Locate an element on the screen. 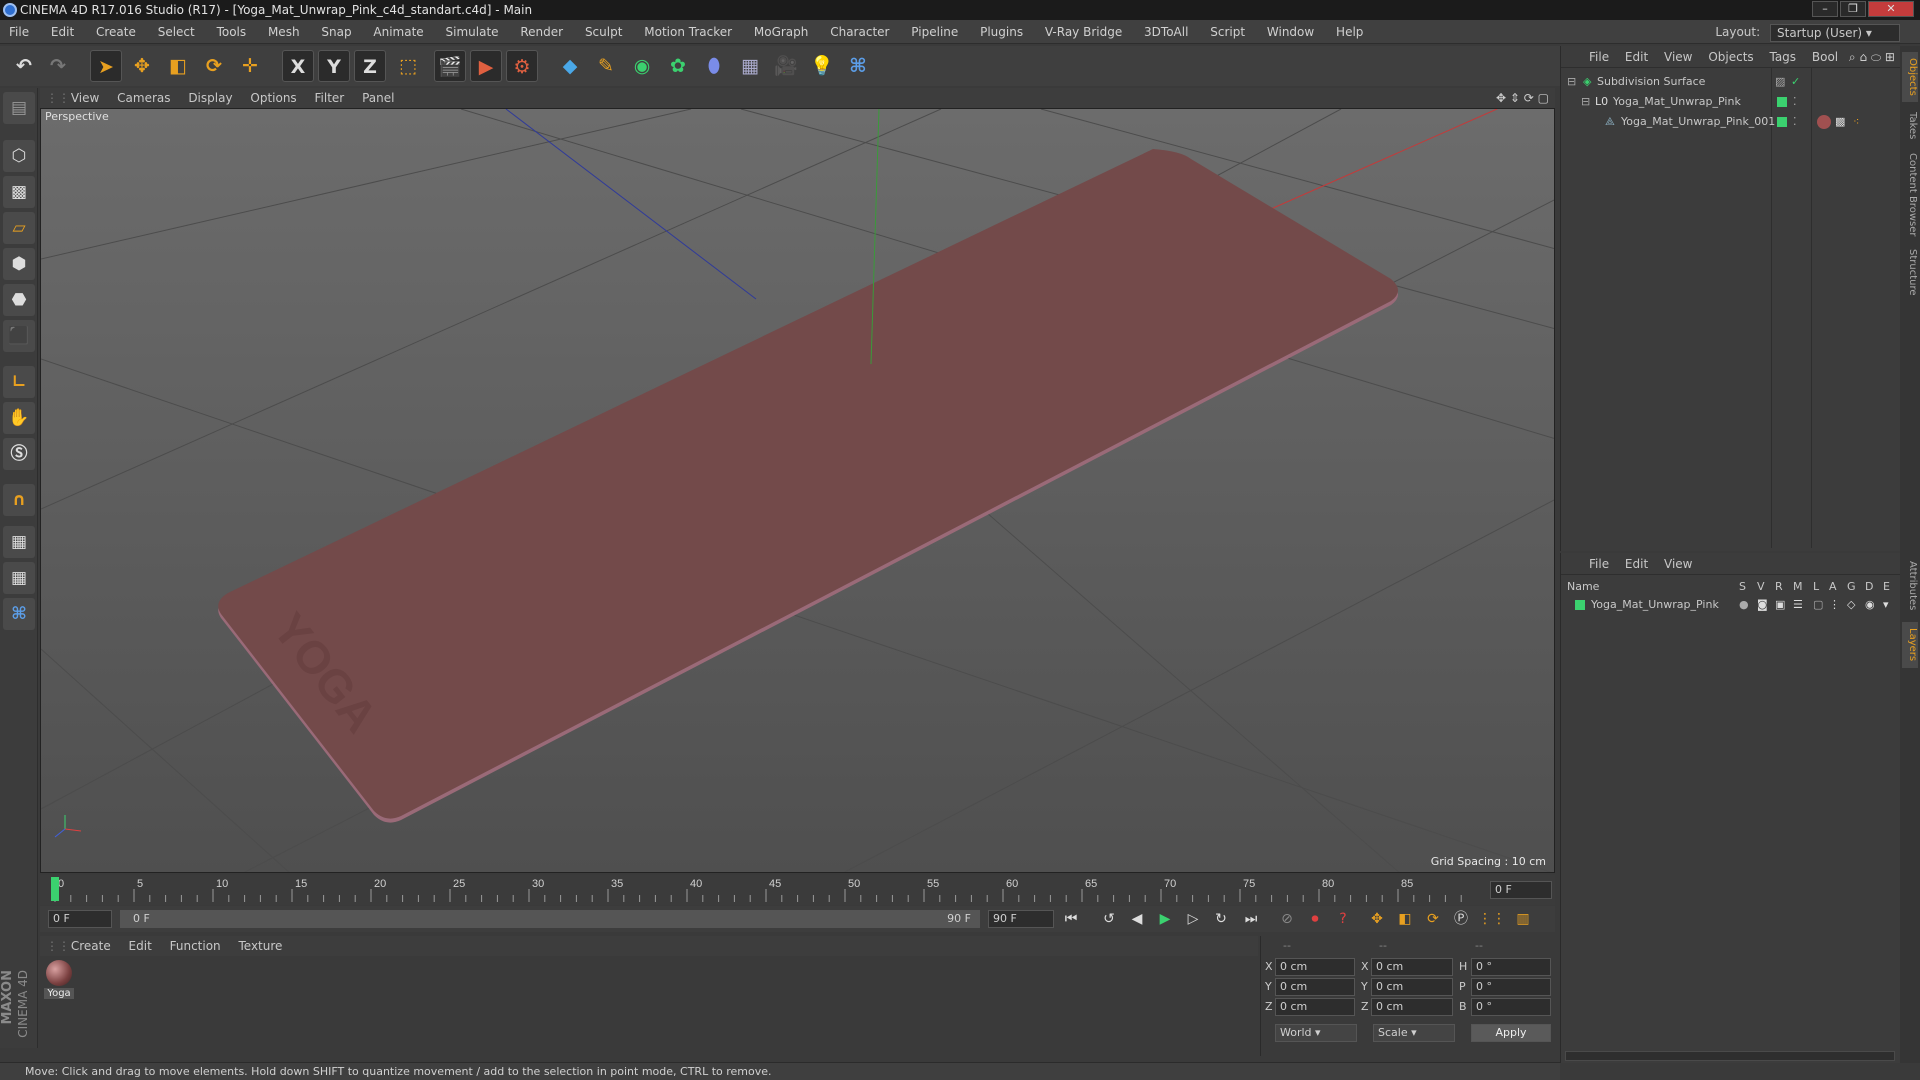  start-frame-field: 0 F is located at coordinates (80, 919).